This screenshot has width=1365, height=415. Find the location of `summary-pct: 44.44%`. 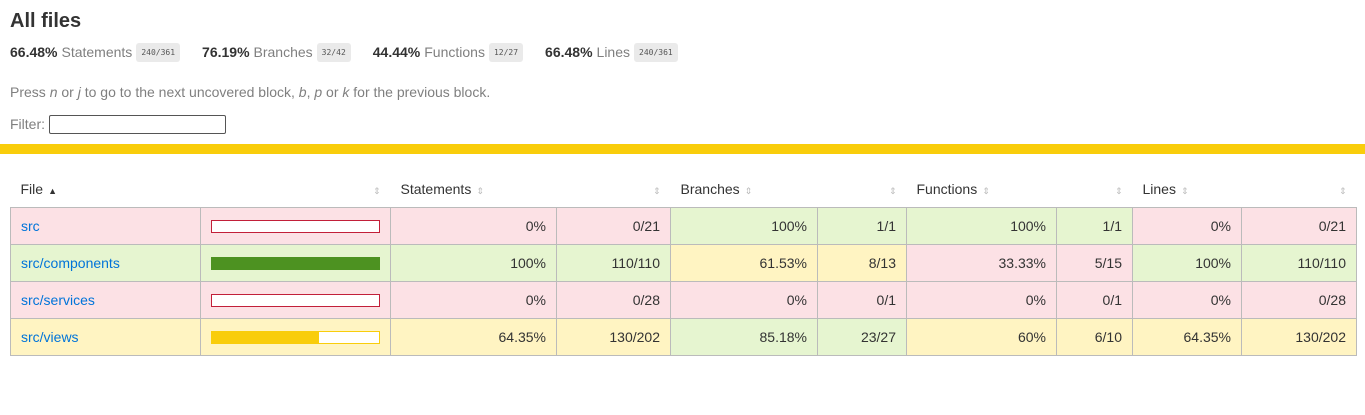

summary-pct: 44.44% is located at coordinates (396, 52).